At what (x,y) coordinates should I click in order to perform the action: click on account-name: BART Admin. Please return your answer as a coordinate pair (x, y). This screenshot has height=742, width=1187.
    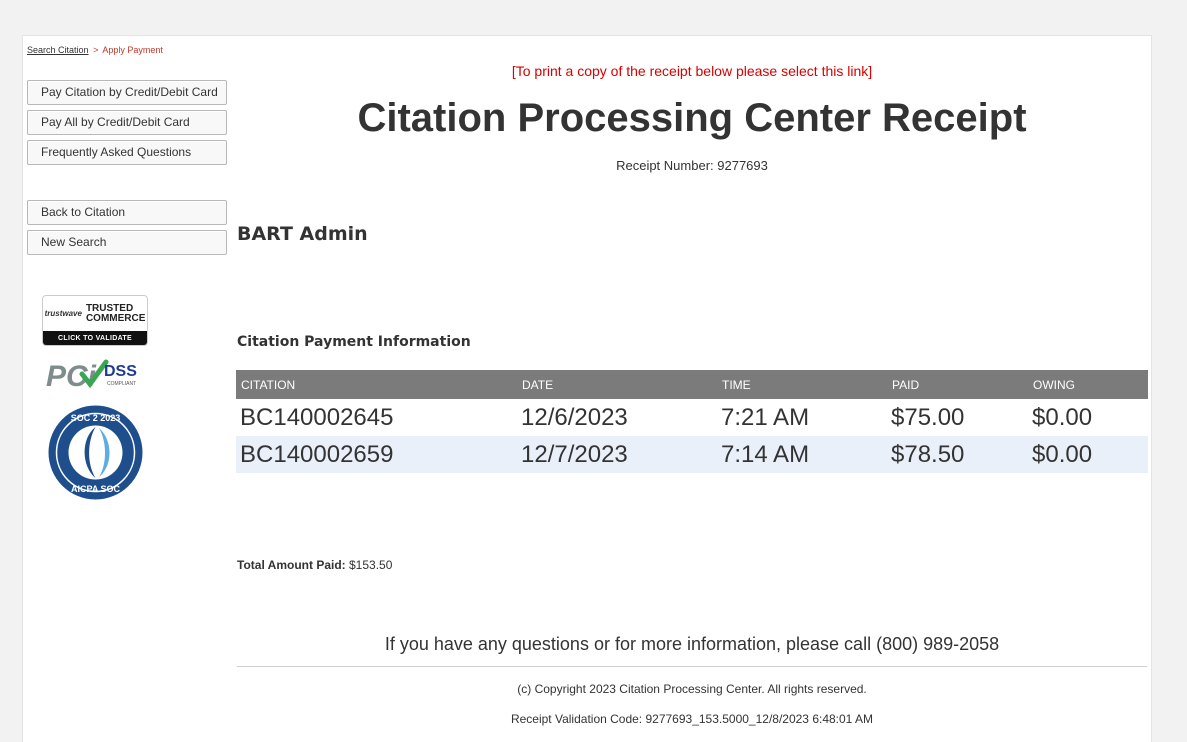
    Looking at the image, I should click on (302, 234).